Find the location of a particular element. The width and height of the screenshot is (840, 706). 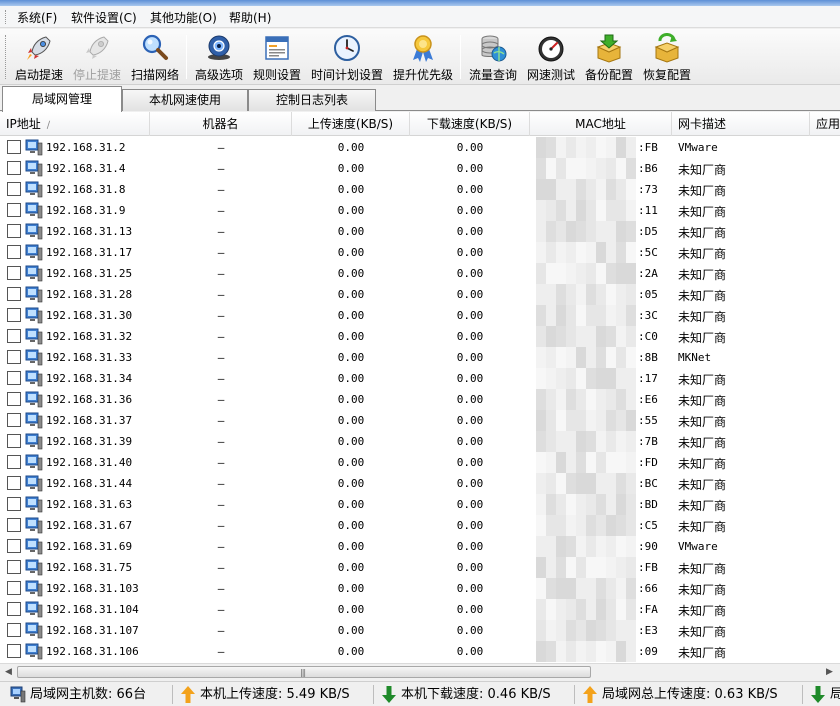

cell-mac: :66 is located at coordinates (648, 588).